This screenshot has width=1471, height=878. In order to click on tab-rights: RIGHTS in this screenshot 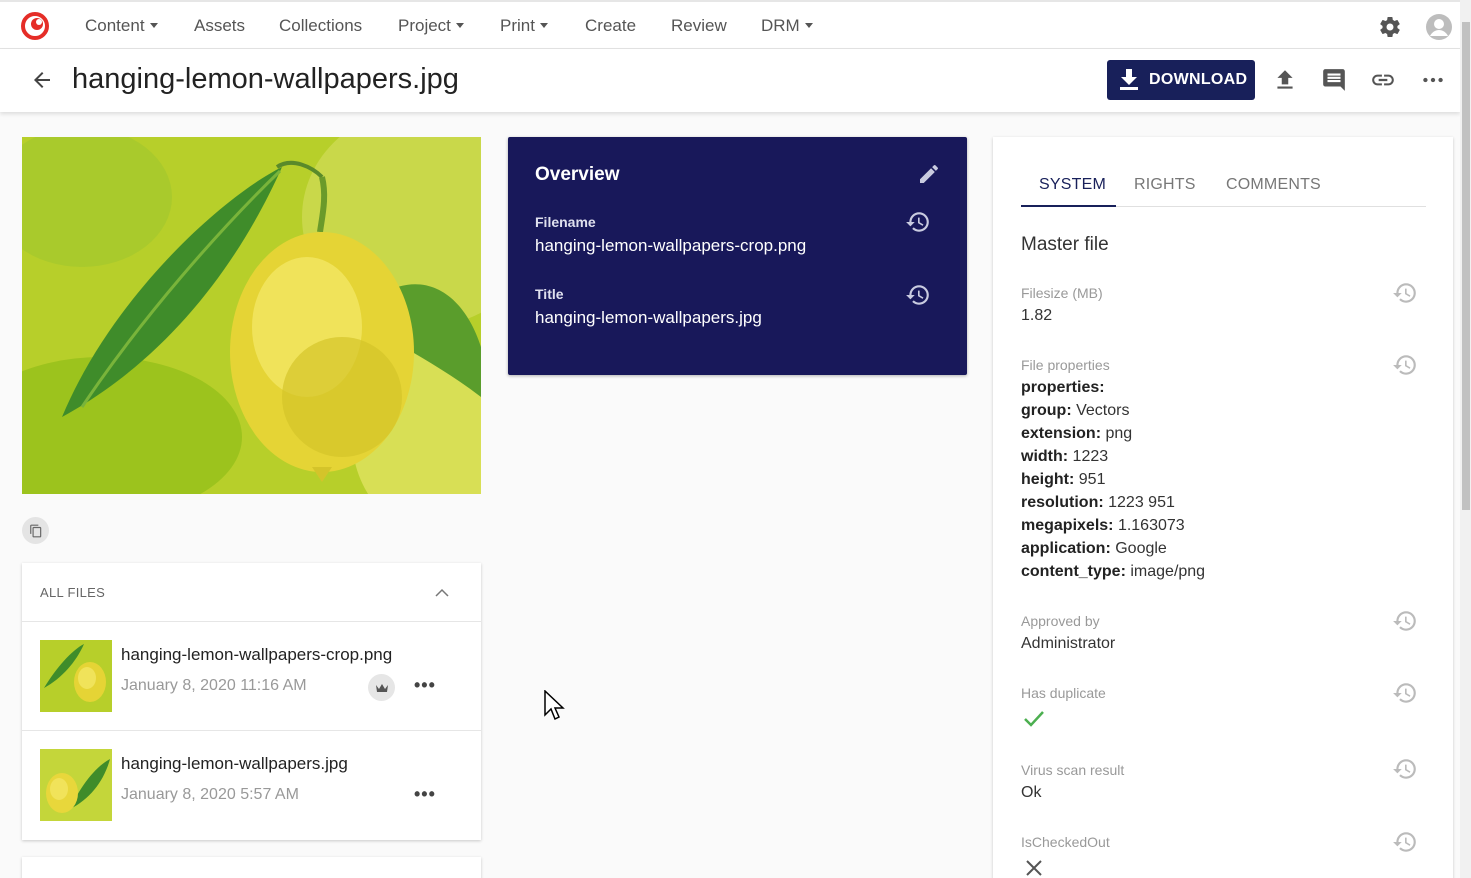, I will do `click(1165, 185)`.